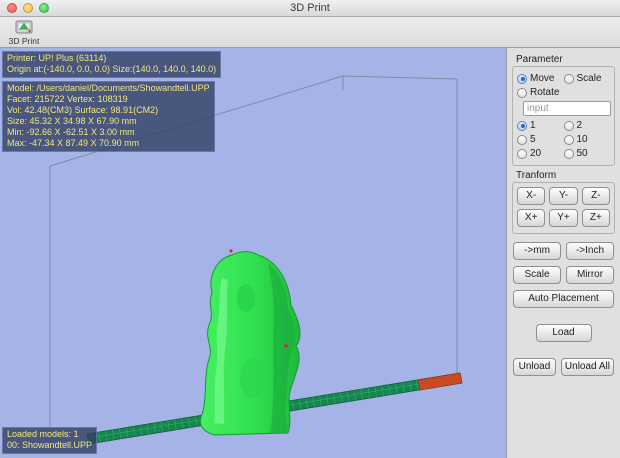  I want to click on radio-rotate: Rotate, so click(540, 92).